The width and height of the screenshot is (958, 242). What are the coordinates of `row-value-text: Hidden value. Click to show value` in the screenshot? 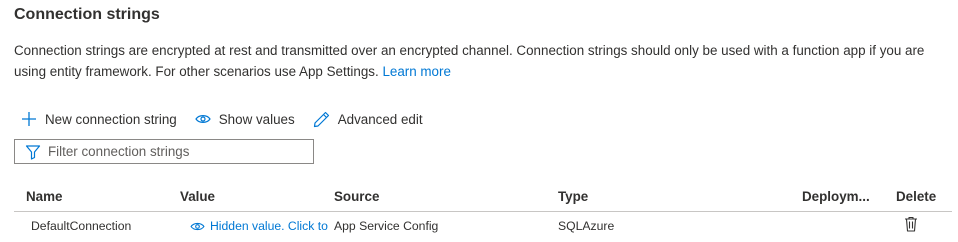 It's located at (270, 226).